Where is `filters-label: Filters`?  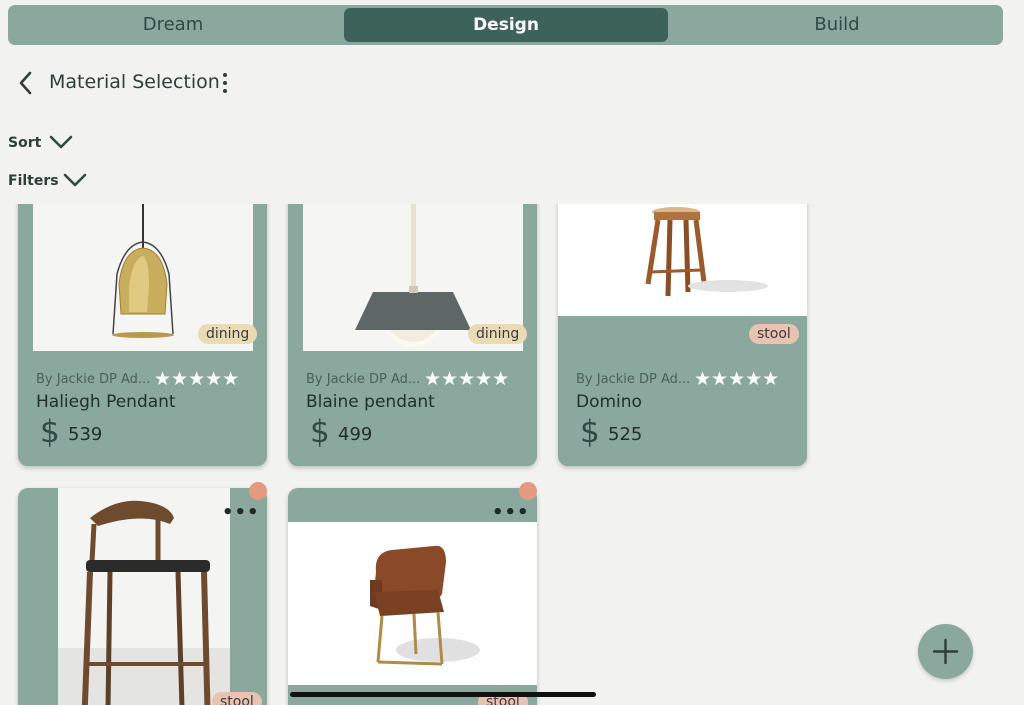 filters-label: Filters is located at coordinates (33, 181).